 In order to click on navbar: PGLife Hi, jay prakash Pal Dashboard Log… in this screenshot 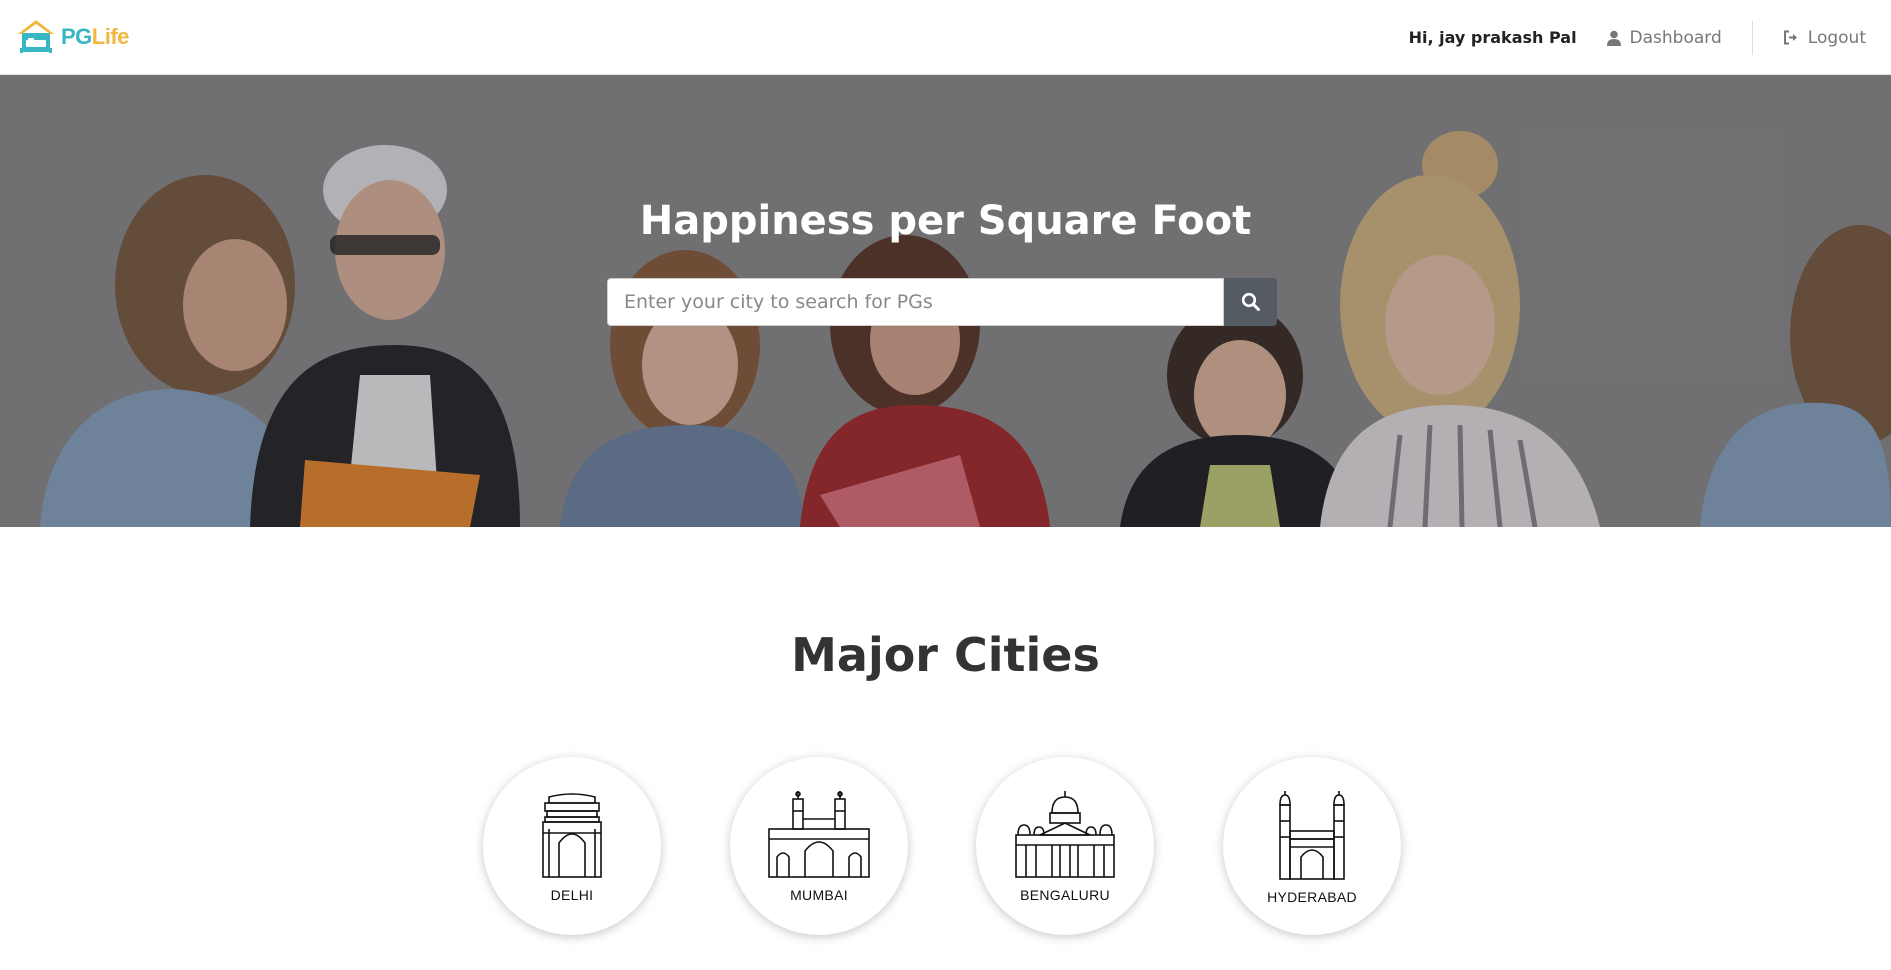, I will do `click(945, 37)`.